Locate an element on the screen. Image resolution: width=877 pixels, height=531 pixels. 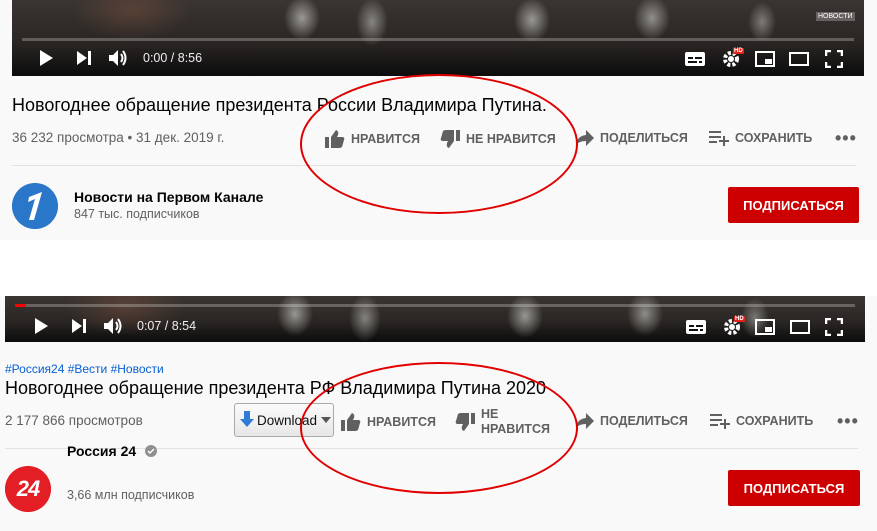
channel-name-row: Россия 24 is located at coordinates (112, 452).